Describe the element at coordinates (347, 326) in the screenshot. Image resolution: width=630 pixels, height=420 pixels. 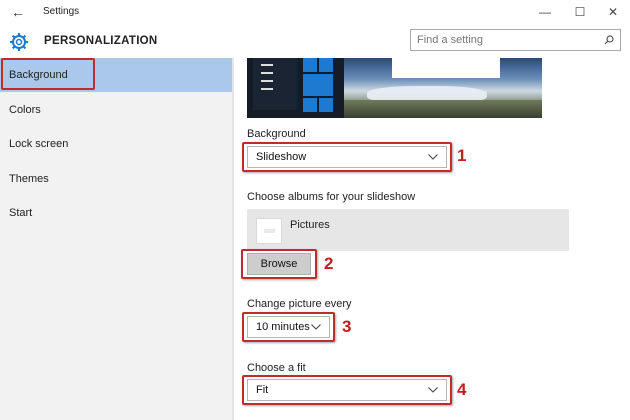
I see `annotation-number: 3` at that location.